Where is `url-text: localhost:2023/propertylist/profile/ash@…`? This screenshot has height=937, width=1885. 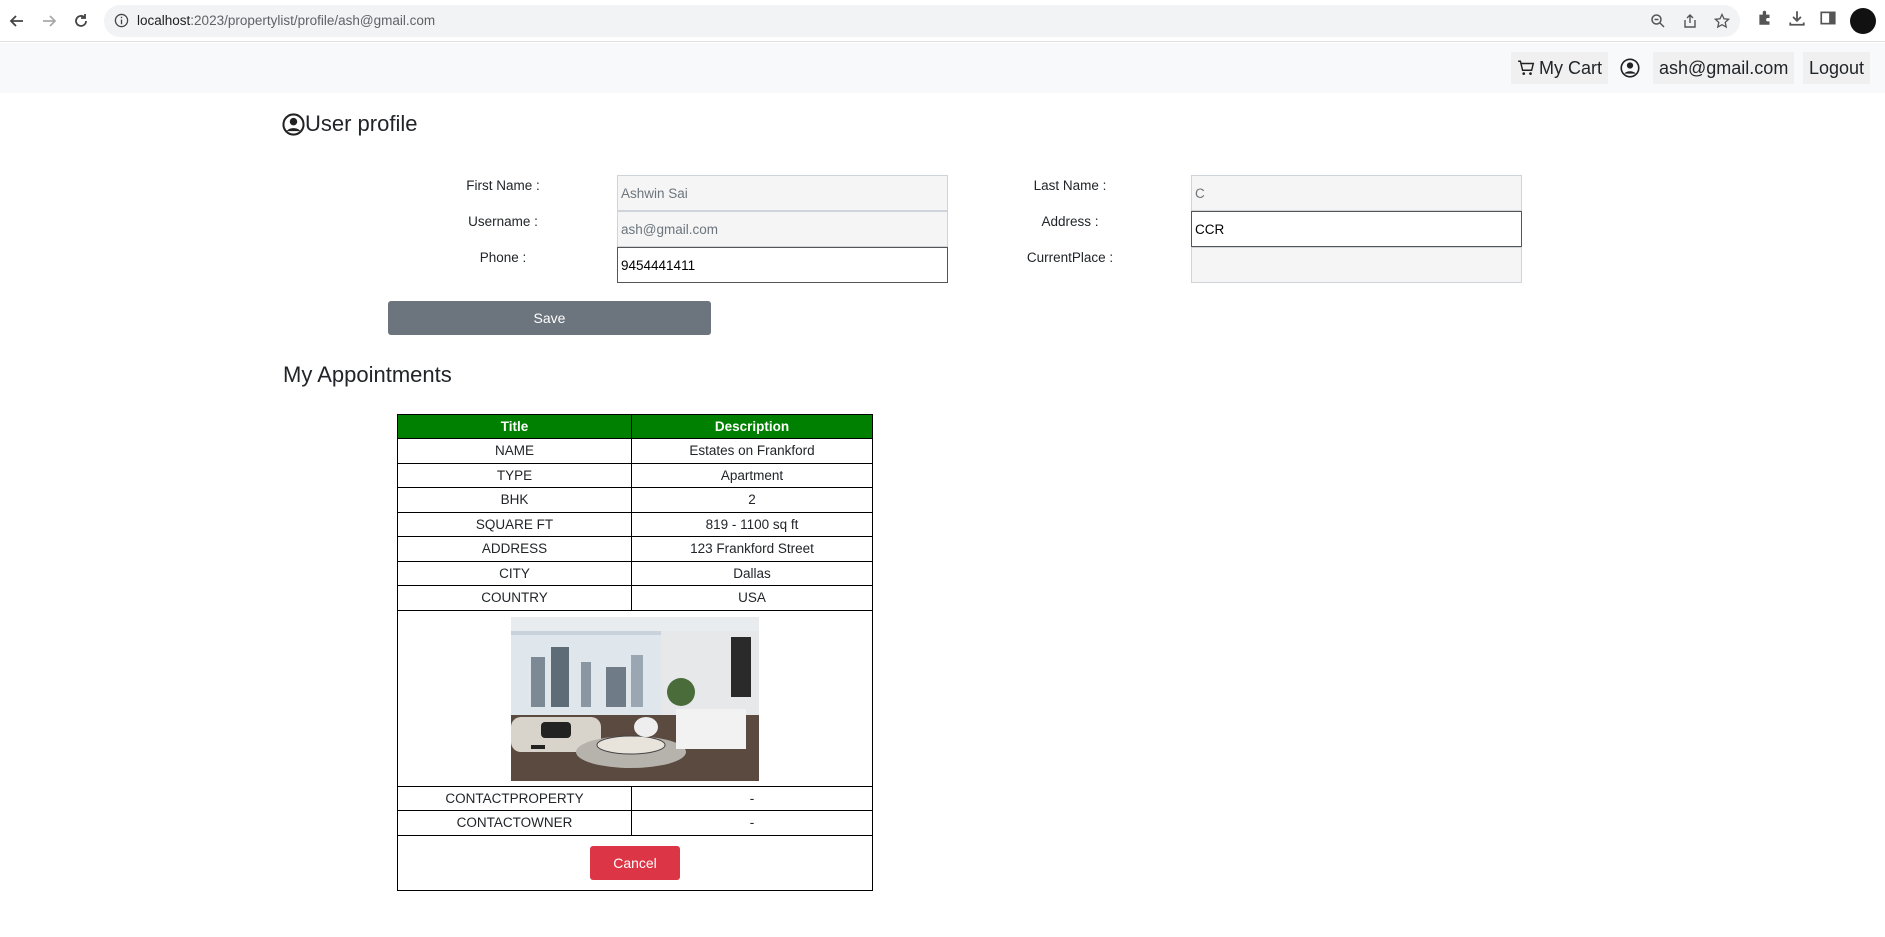 url-text: localhost:2023/propertylist/profile/ash@… is located at coordinates (286, 20).